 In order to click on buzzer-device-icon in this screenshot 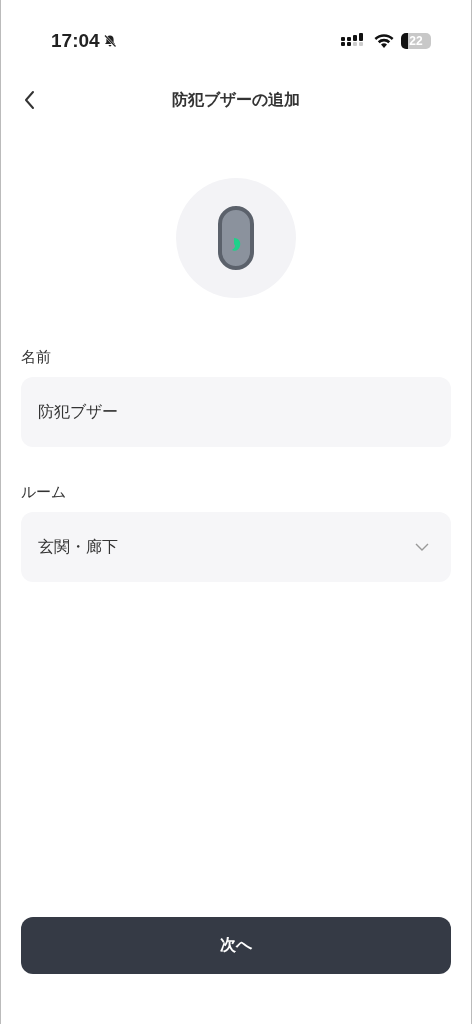, I will do `click(236, 238)`.